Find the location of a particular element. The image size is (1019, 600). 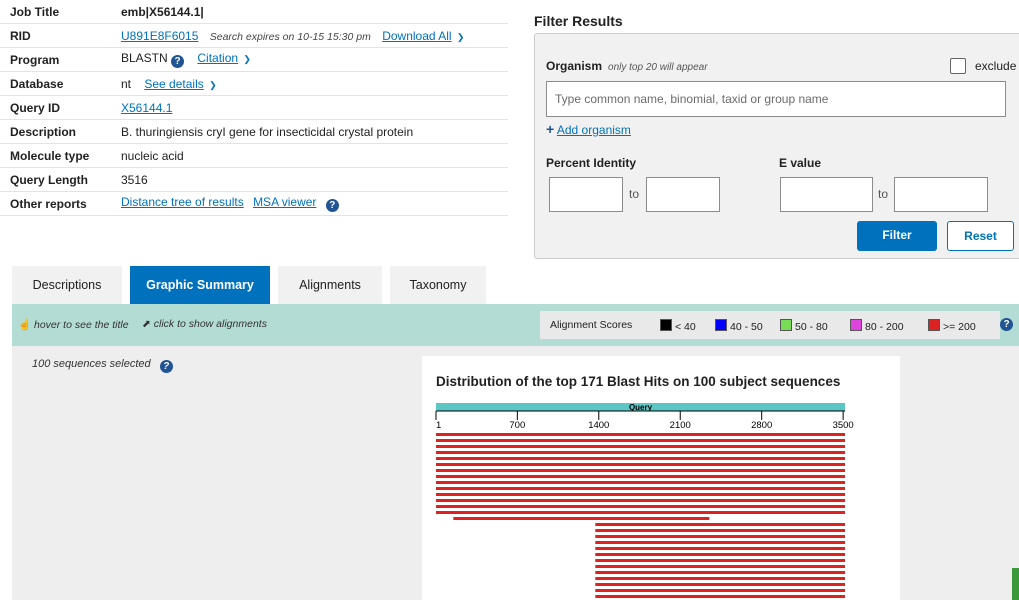

query-id-label: Query ID is located at coordinates (35, 107).